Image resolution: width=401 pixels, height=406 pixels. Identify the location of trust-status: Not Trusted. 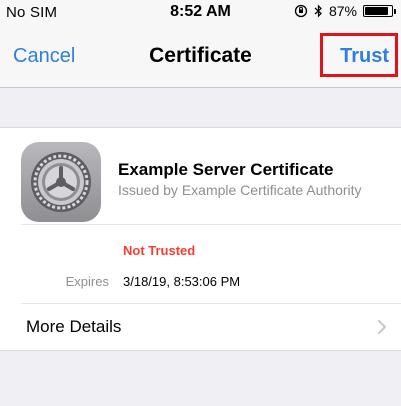
(159, 250).